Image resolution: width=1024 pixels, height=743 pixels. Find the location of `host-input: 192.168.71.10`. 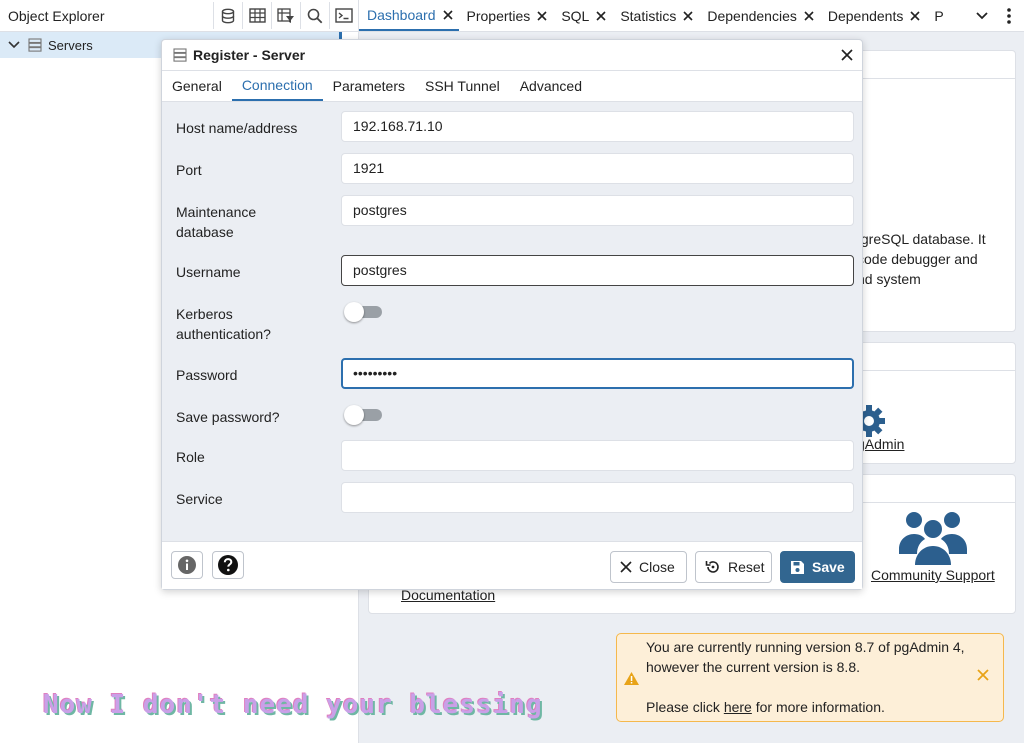

host-input: 192.168.71.10 is located at coordinates (597, 126).